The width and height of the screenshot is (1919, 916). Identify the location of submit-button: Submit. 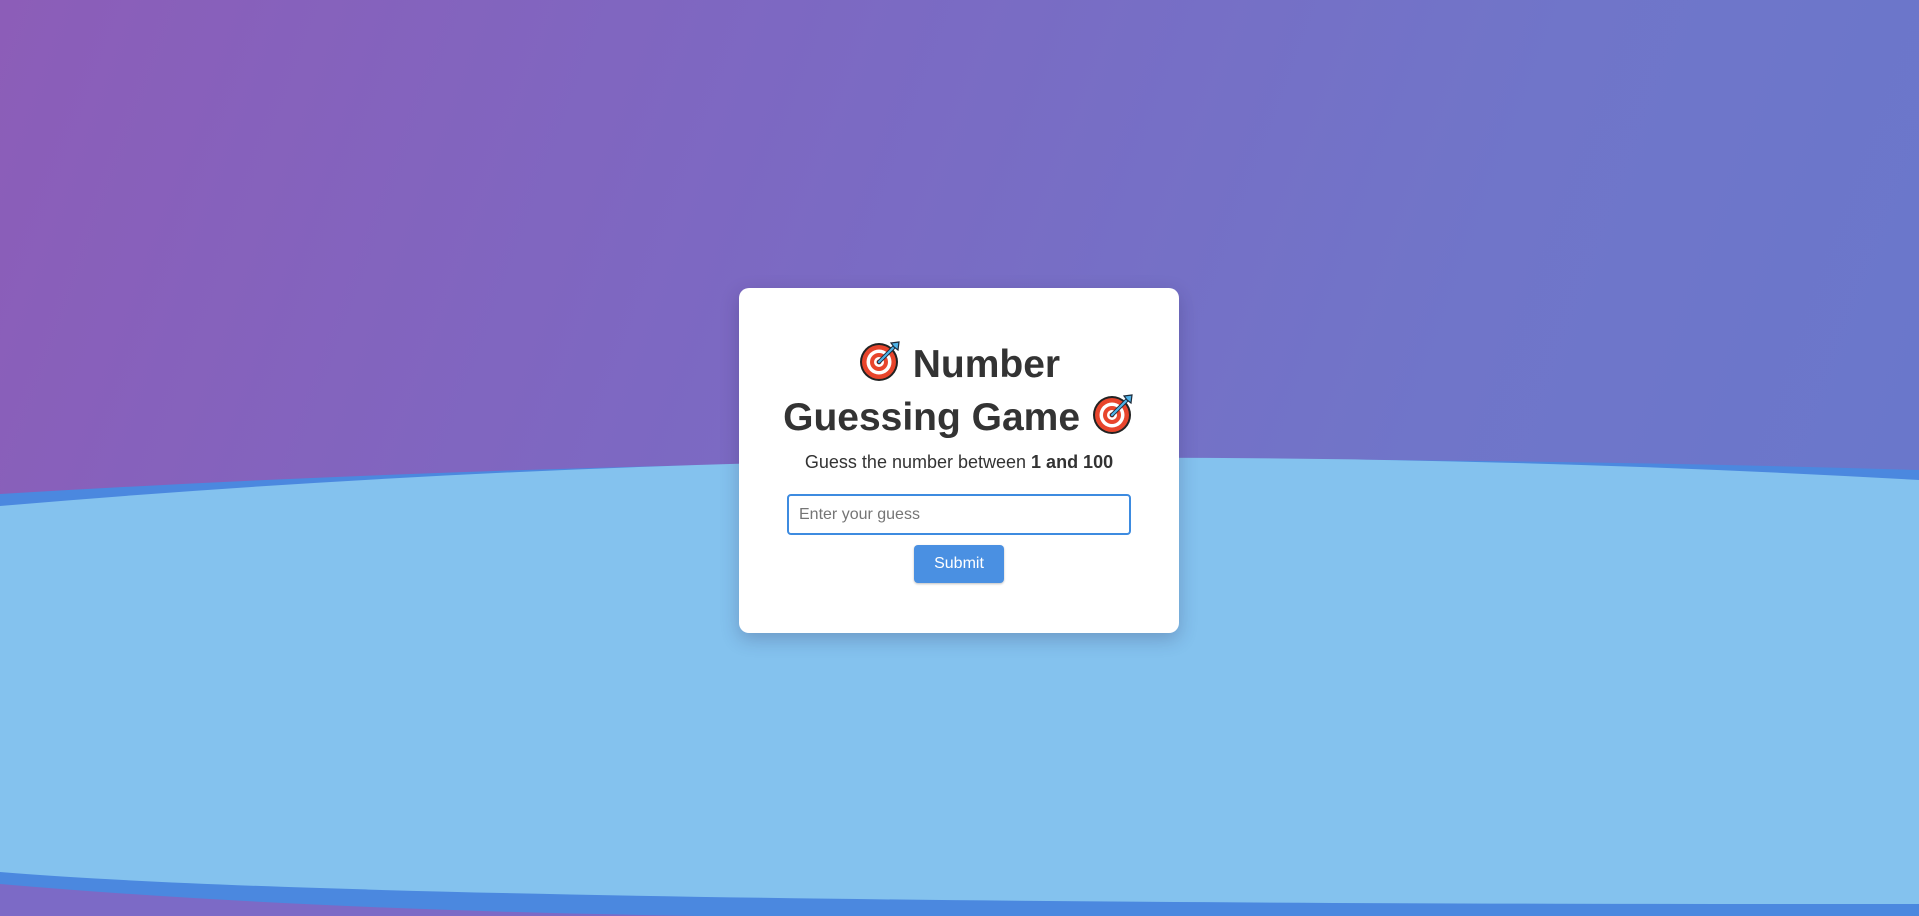
(959, 564).